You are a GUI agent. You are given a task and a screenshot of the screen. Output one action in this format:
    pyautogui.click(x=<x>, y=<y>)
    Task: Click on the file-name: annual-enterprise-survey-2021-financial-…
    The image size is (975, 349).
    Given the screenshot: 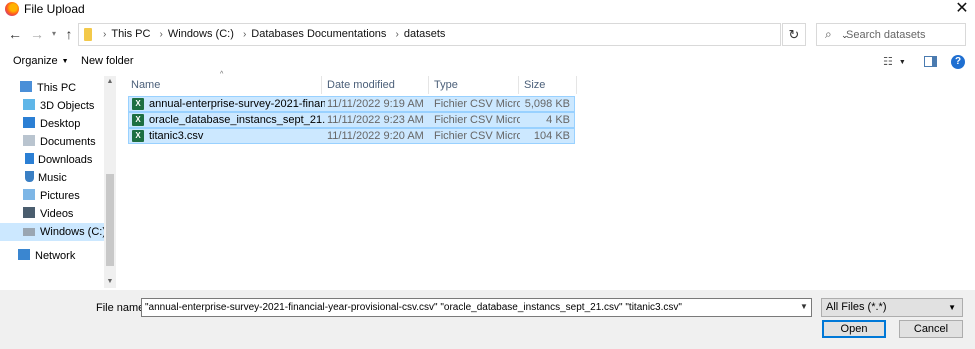 What is the action you would take?
    pyautogui.click(x=237, y=104)
    